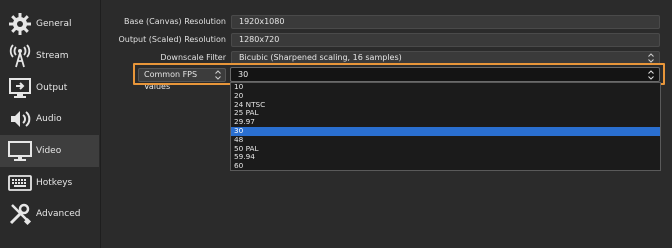 The width and height of the screenshot is (672, 248). What do you see at coordinates (175, 21) in the screenshot?
I see `base-resolution-label: Base (Canvas) Resolution` at bounding box center [175, 21].